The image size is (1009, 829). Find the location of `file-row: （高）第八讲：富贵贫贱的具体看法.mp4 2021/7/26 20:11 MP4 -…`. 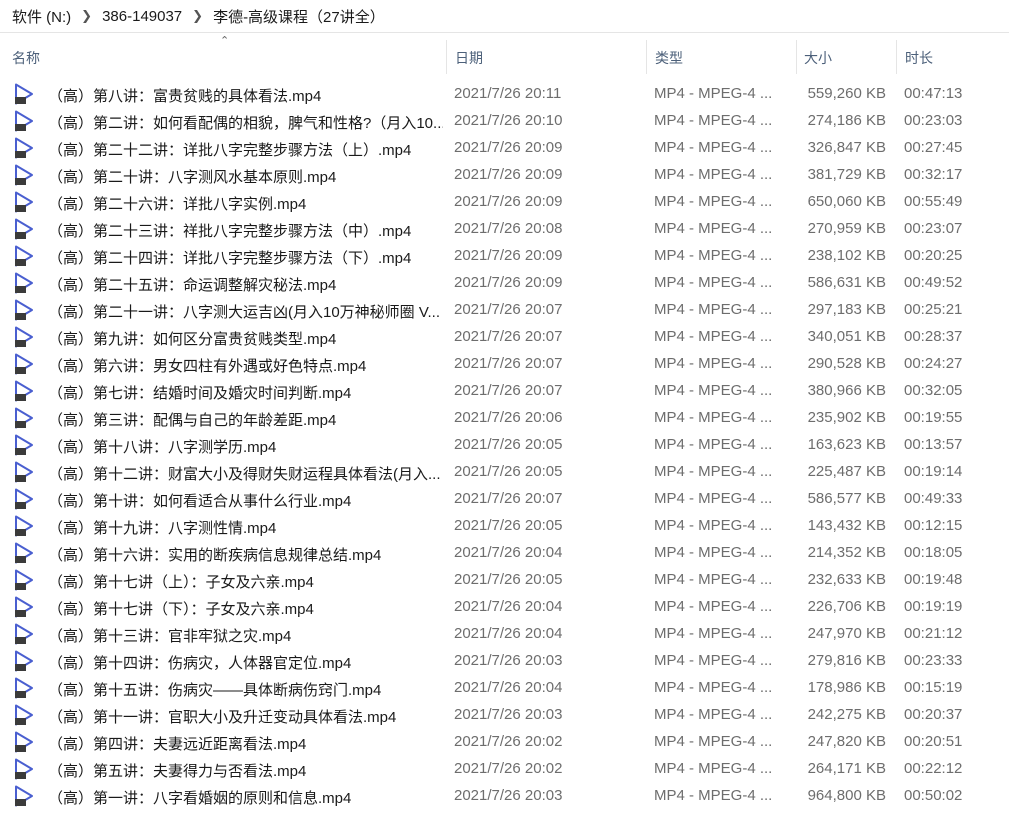

file-row: （高）第八讲：富贵贫贱的具体看法.mp4 2021/7/26 20:11 MP4 -… is located at coordinates (504, 94).